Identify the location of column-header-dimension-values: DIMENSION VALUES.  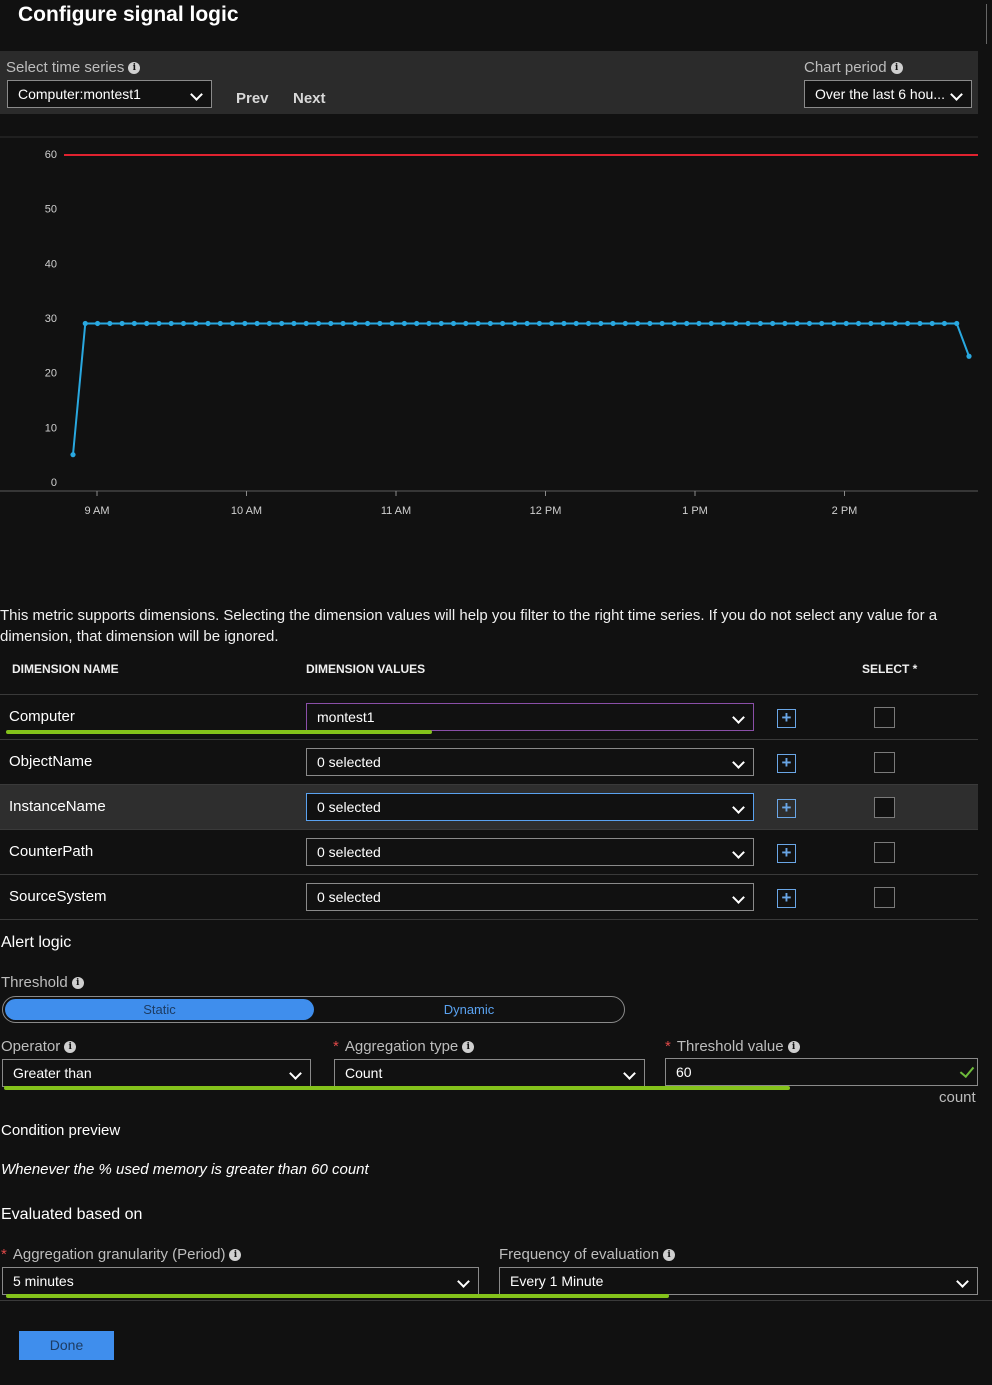
(366, 669).